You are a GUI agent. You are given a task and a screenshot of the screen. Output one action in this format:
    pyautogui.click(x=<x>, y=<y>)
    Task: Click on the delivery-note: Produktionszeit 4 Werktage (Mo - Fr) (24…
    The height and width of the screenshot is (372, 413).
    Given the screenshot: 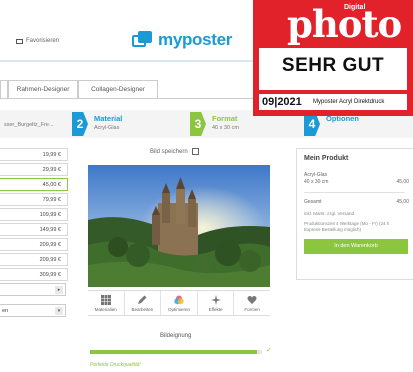 What is the action you would take?
    pyautogui.click(x=347, y=226)
    